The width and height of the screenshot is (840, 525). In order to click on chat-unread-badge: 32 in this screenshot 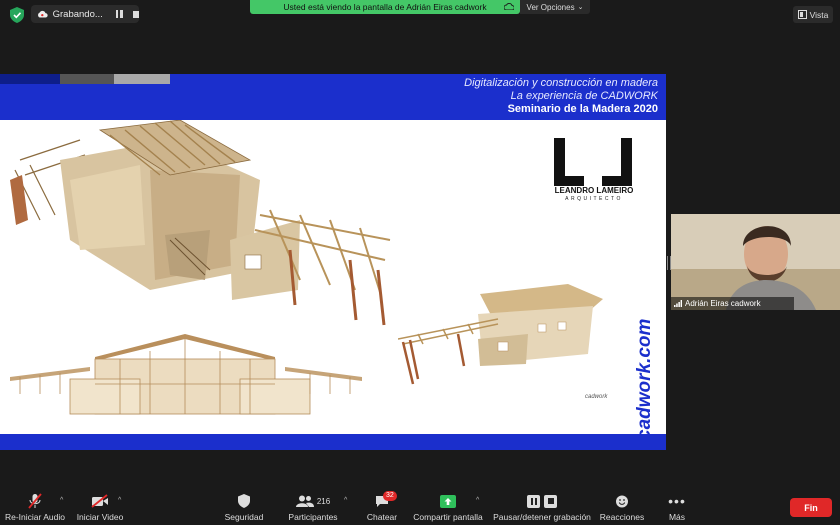, I will do `click(390, 496)`.